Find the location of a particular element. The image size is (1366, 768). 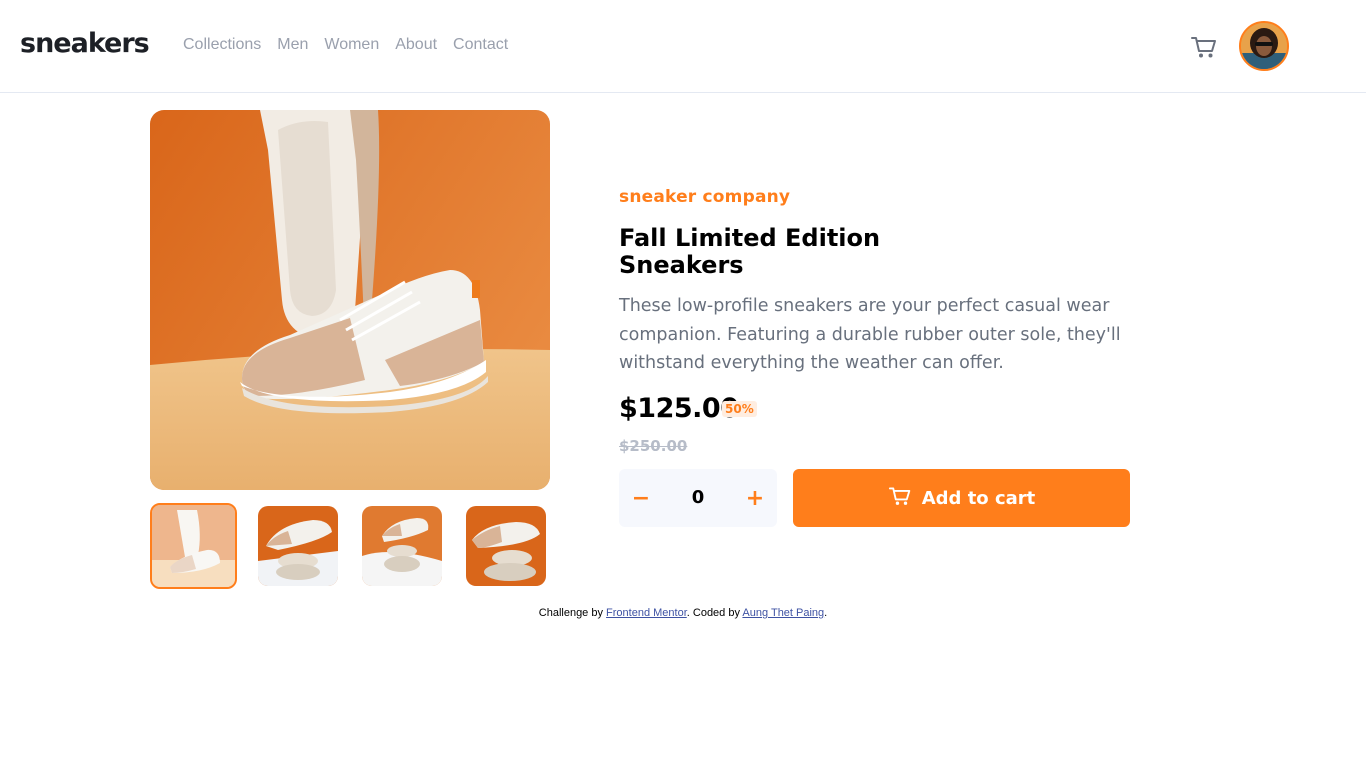

thumbnail-strip is located at coordinates (350, 546).